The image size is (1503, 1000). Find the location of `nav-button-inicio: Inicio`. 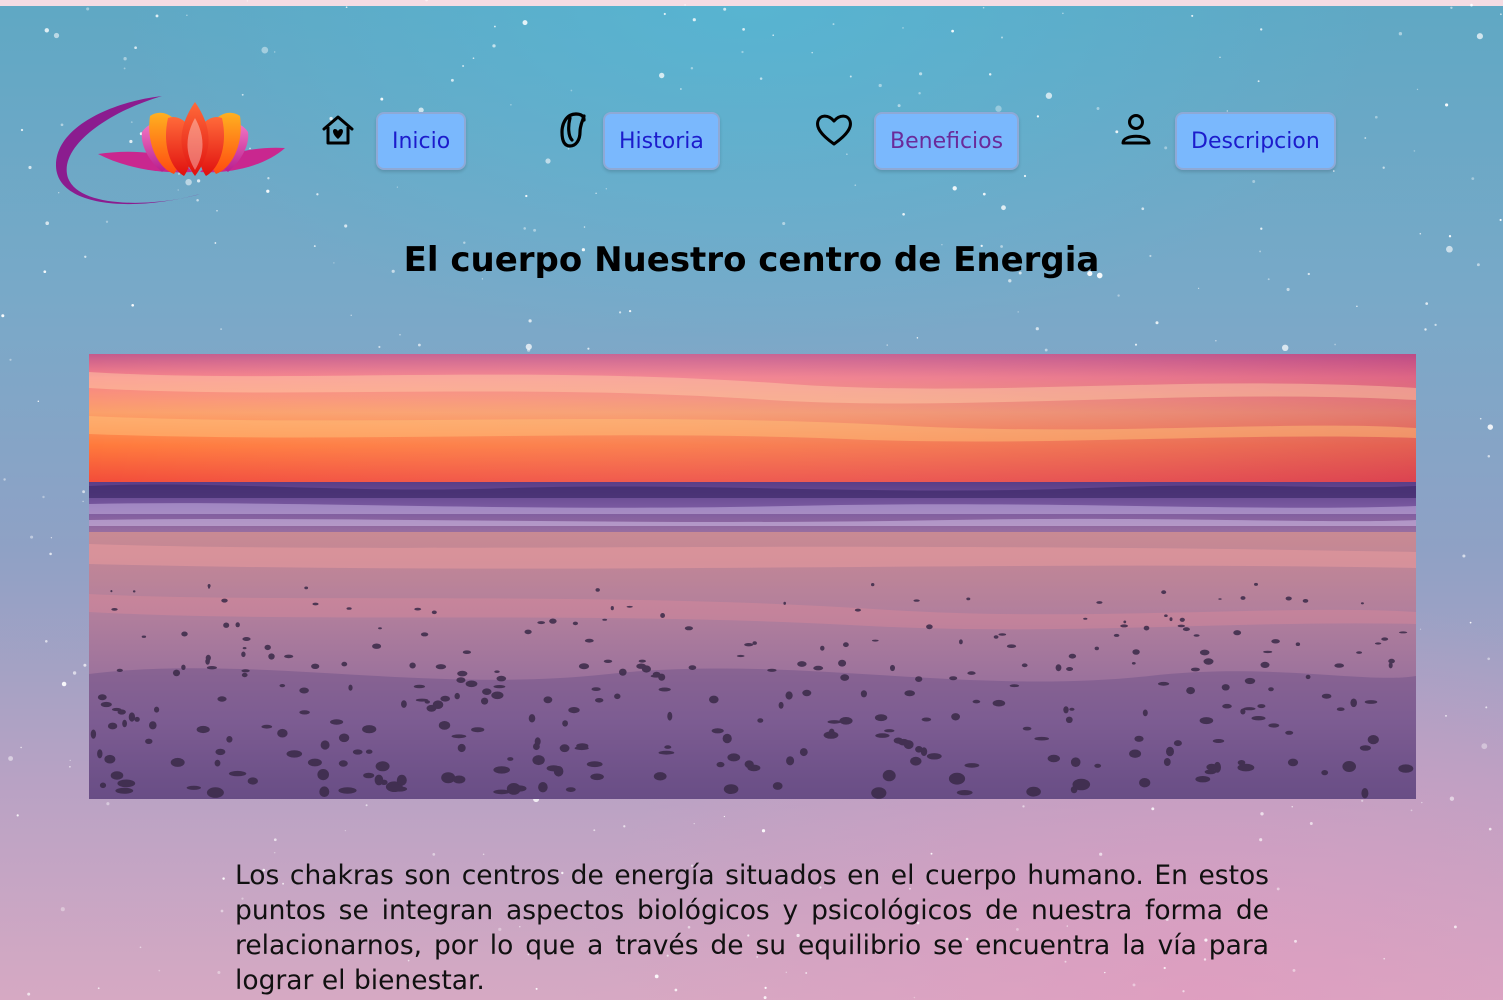

nav-button-inicio: Inicio is located at coordinates (421, 141).